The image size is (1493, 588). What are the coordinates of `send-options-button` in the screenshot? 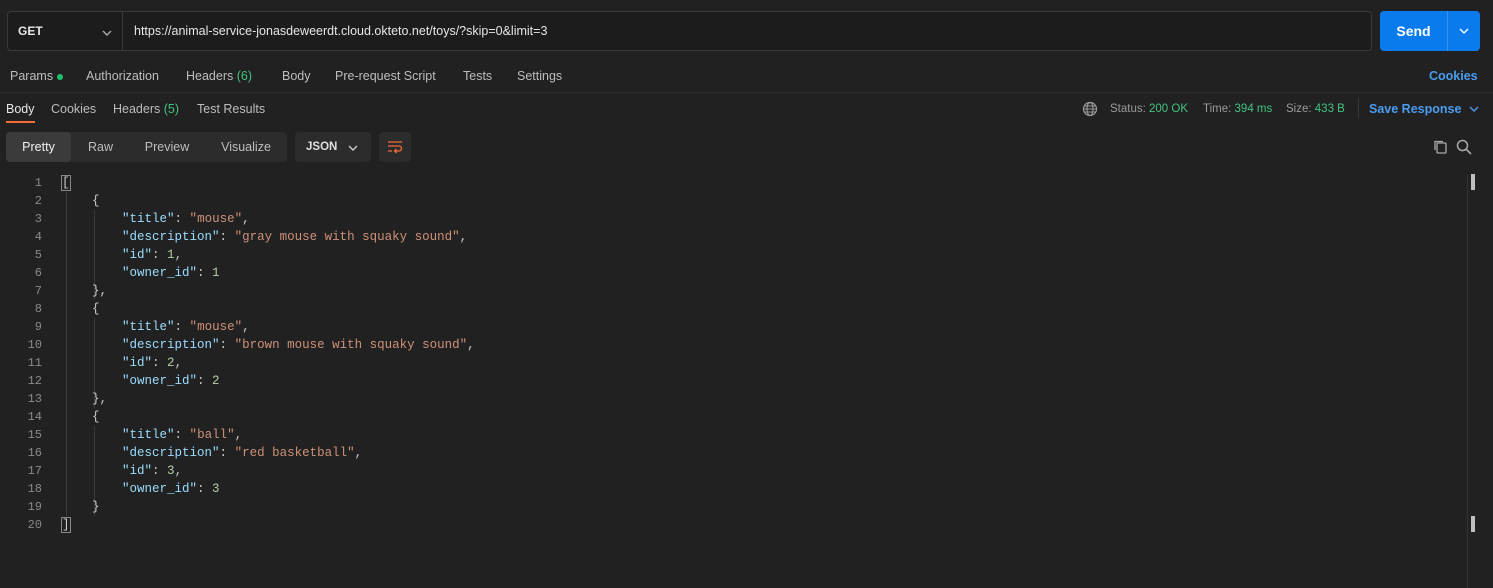 It's located at (1464, 31).